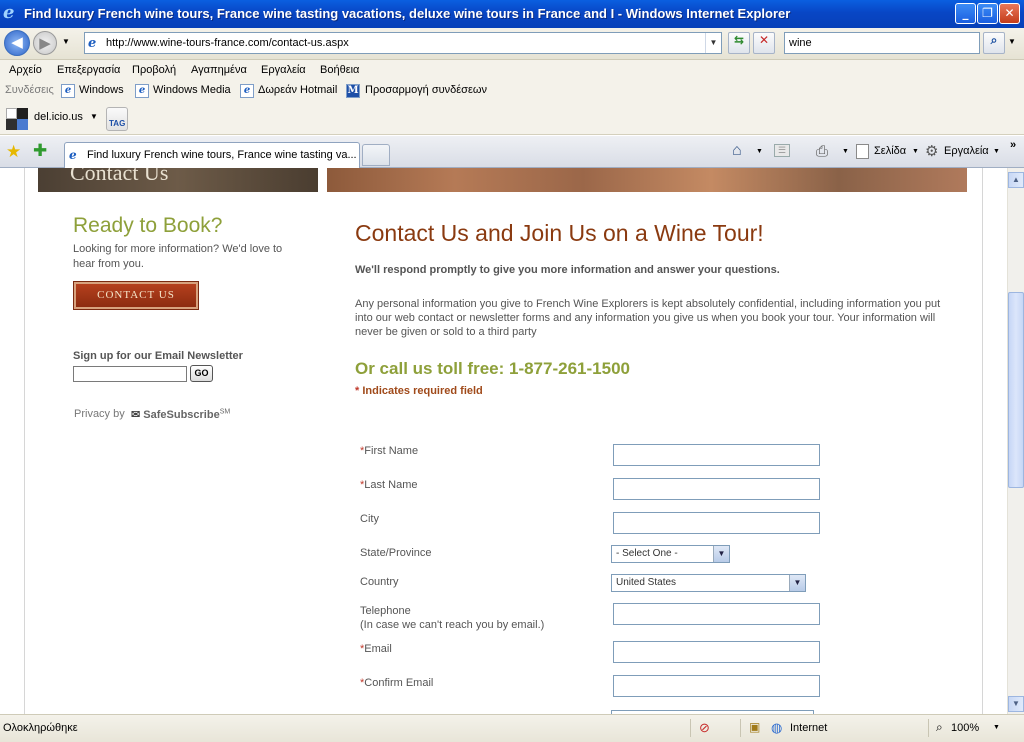 The image size is (1024, 742). What do you see at coordinates (1016, 704) in the screenshot?
I see `scroll-down-icon: ▼` at bounding box center [1016, 704].